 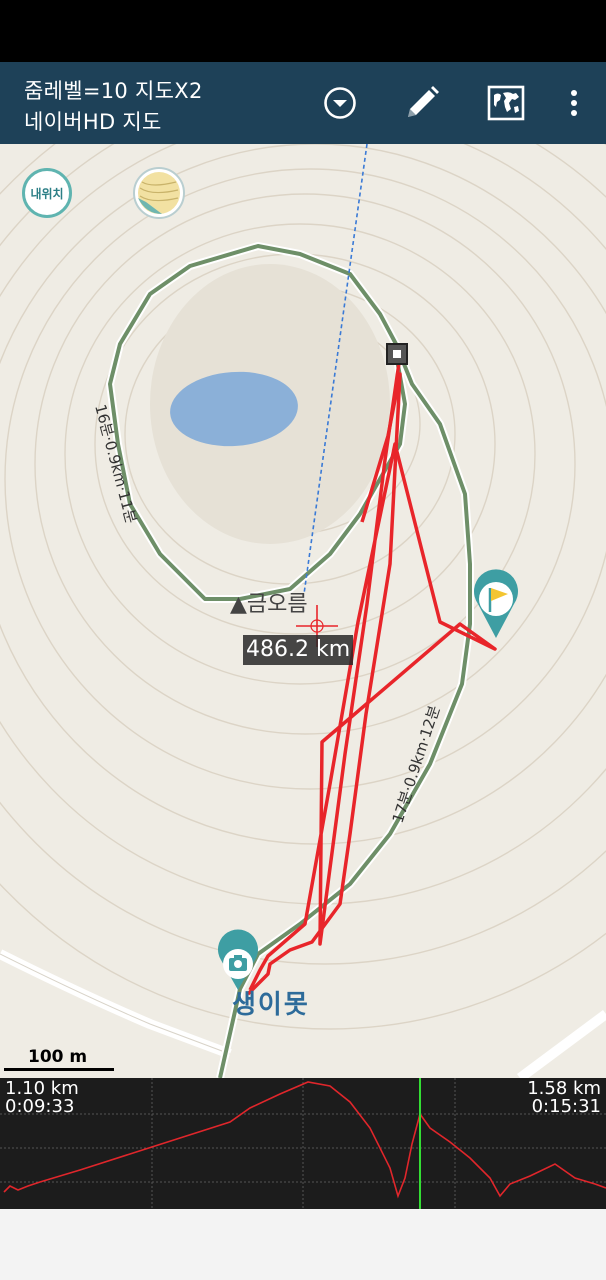 I want to click on pencil-icon, so click(x=423, y=101).